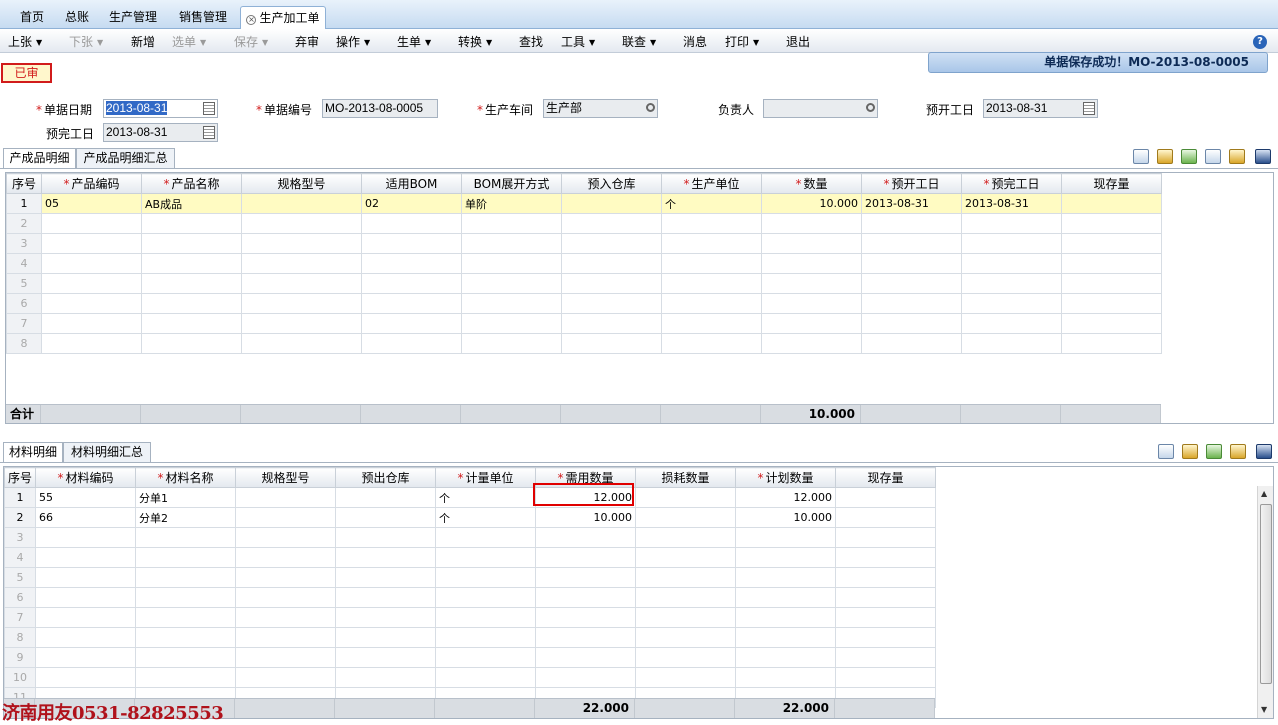 The image size is (1278, 725). What do you see at coordinates (1111, 183) in the screenshot?
I see `product-header-11: 现存量` at bounding box center [1111, 183].